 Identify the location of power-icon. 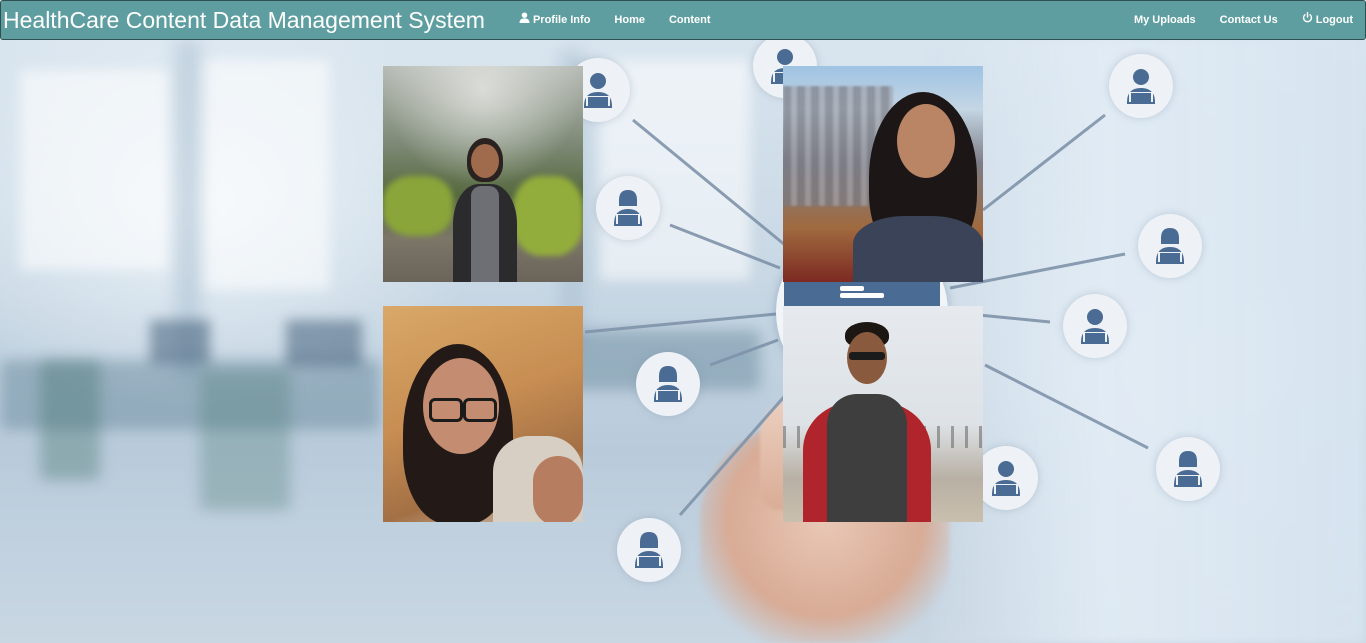
(1307, 20).